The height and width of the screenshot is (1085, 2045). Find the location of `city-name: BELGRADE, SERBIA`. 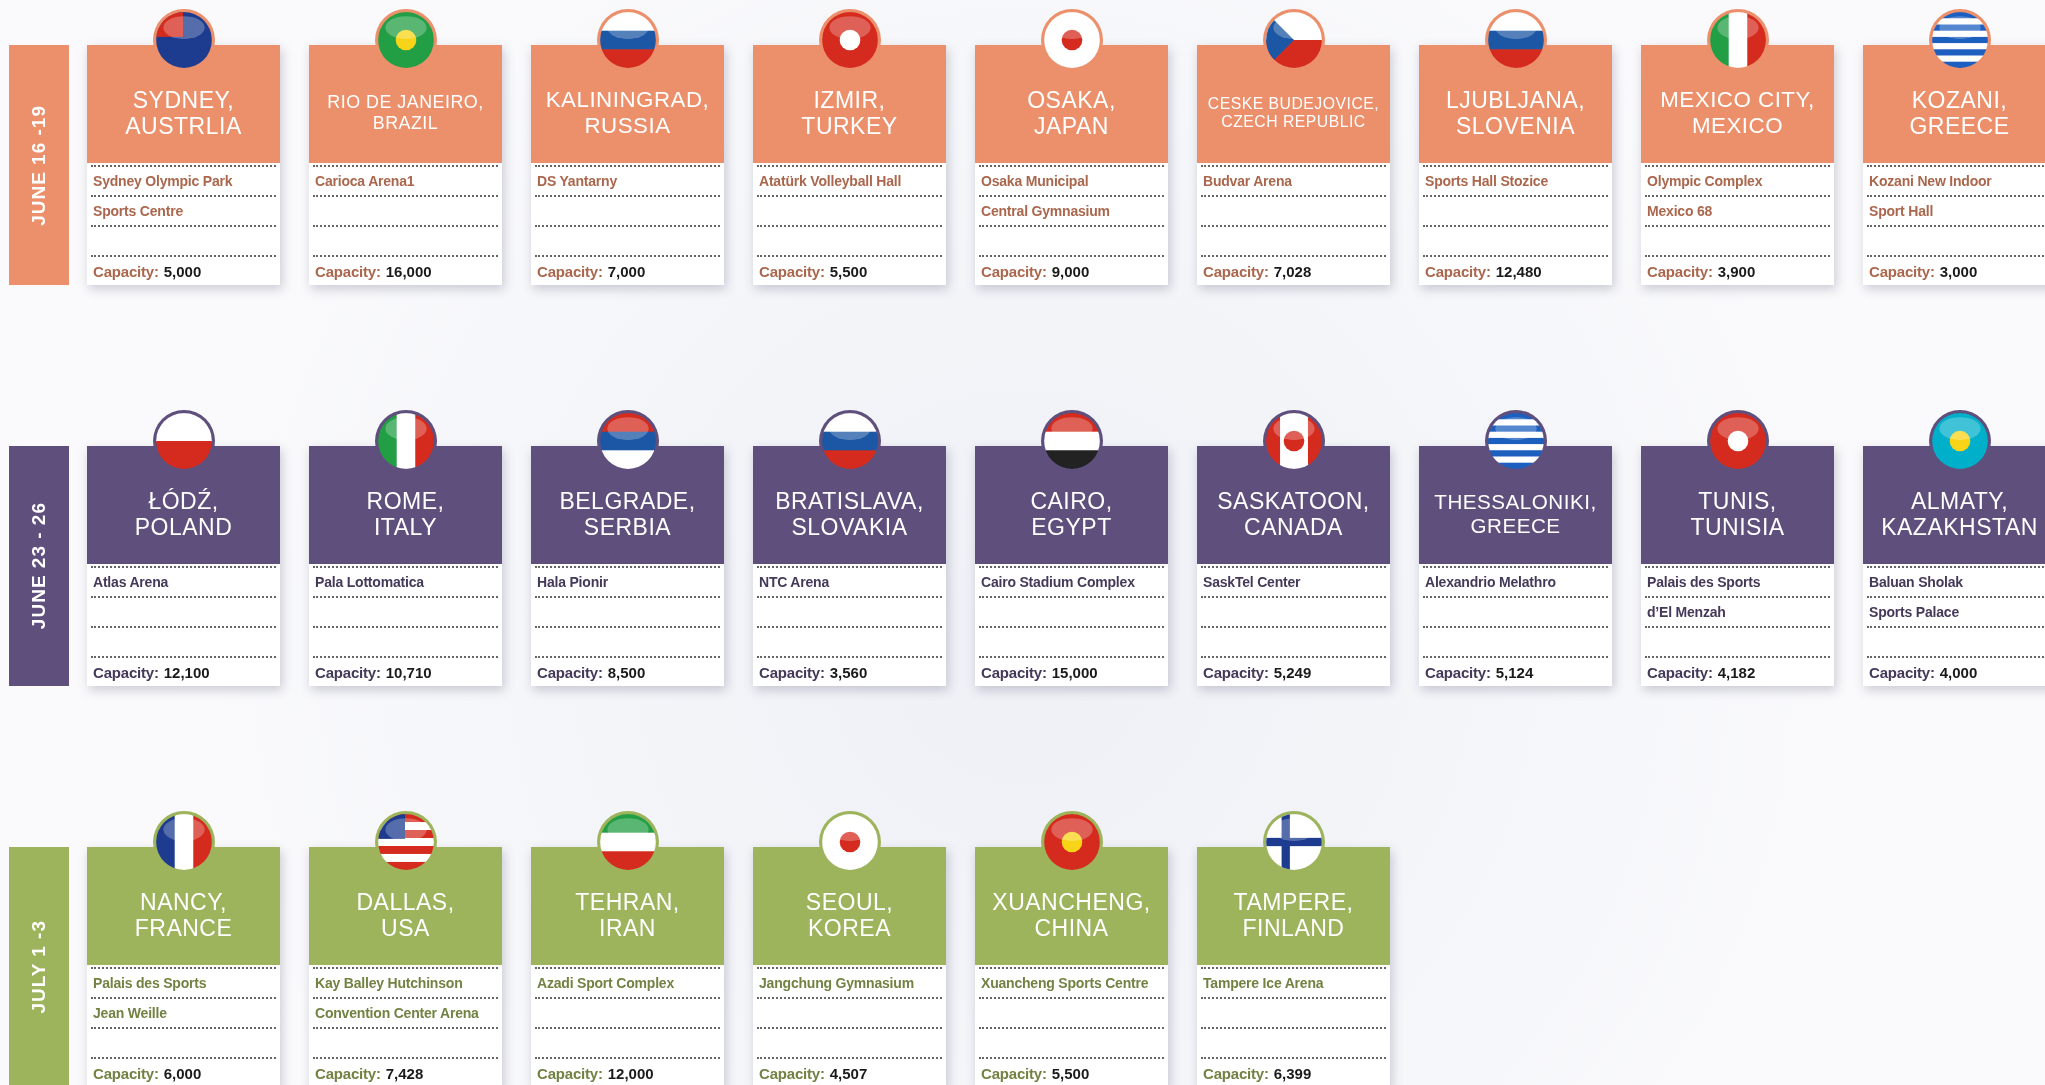

city-name: BELGRADE, SERBIA is located at coordinates (627, 514).